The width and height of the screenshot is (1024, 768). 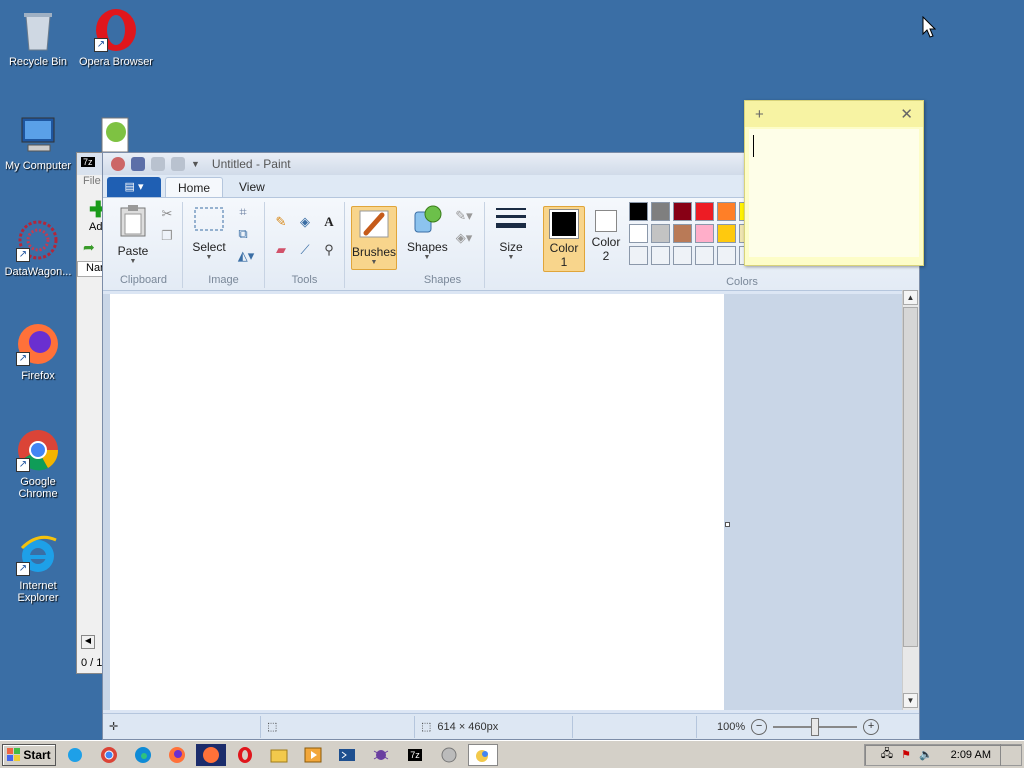 What do you see at coordinates (449, 755) in the screenshot?
I see `taskbar-misc-icon` at bounding box center [449, 755].